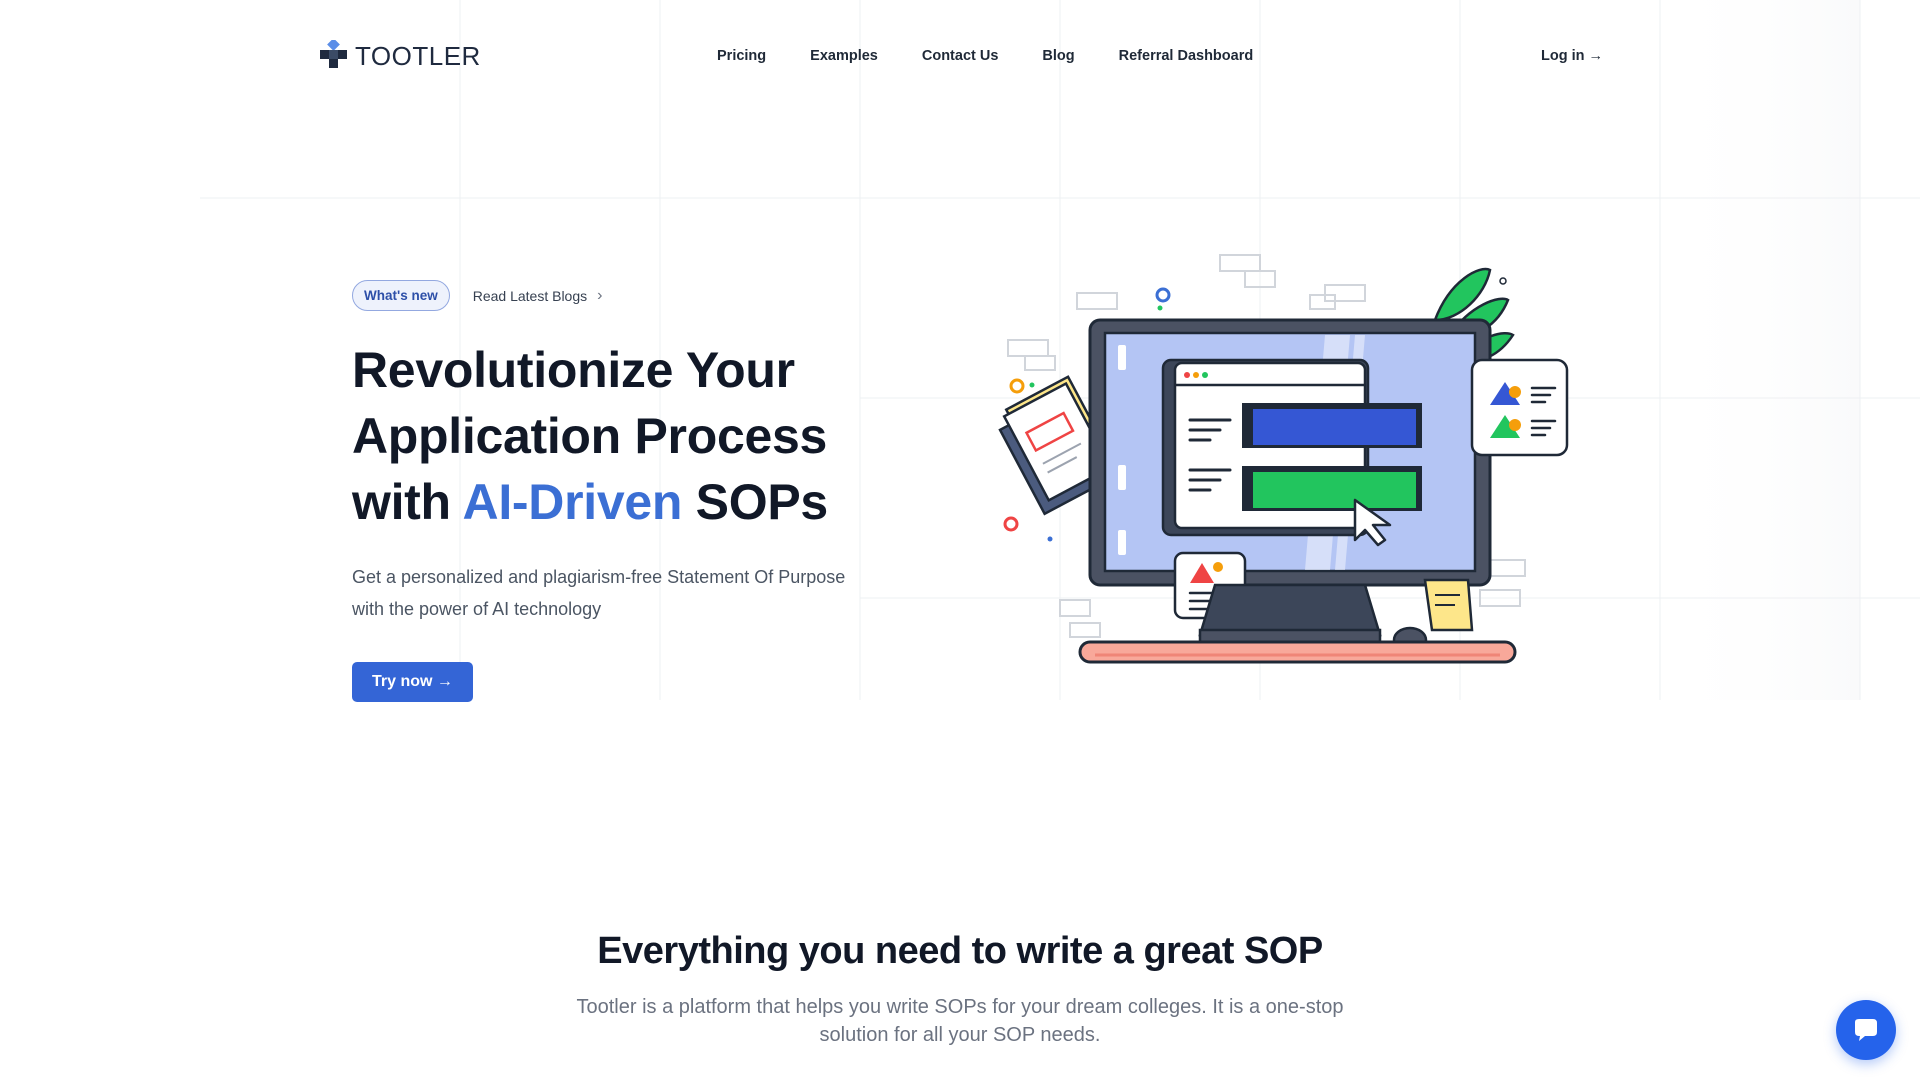  What do you see at coordinates (333, 54) in the screenshot?
I see `logo-icon` at bounding box center [333, 54].